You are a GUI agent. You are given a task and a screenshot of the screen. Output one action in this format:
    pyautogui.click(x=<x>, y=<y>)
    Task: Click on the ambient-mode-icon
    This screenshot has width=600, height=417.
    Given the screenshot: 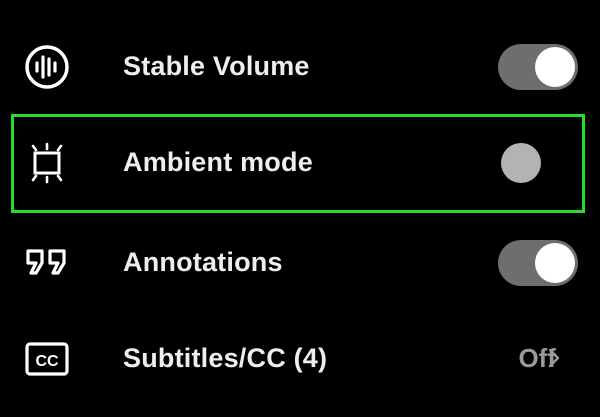 What is the action you would take?
    pyautogui.click(x=47, y=163)
    